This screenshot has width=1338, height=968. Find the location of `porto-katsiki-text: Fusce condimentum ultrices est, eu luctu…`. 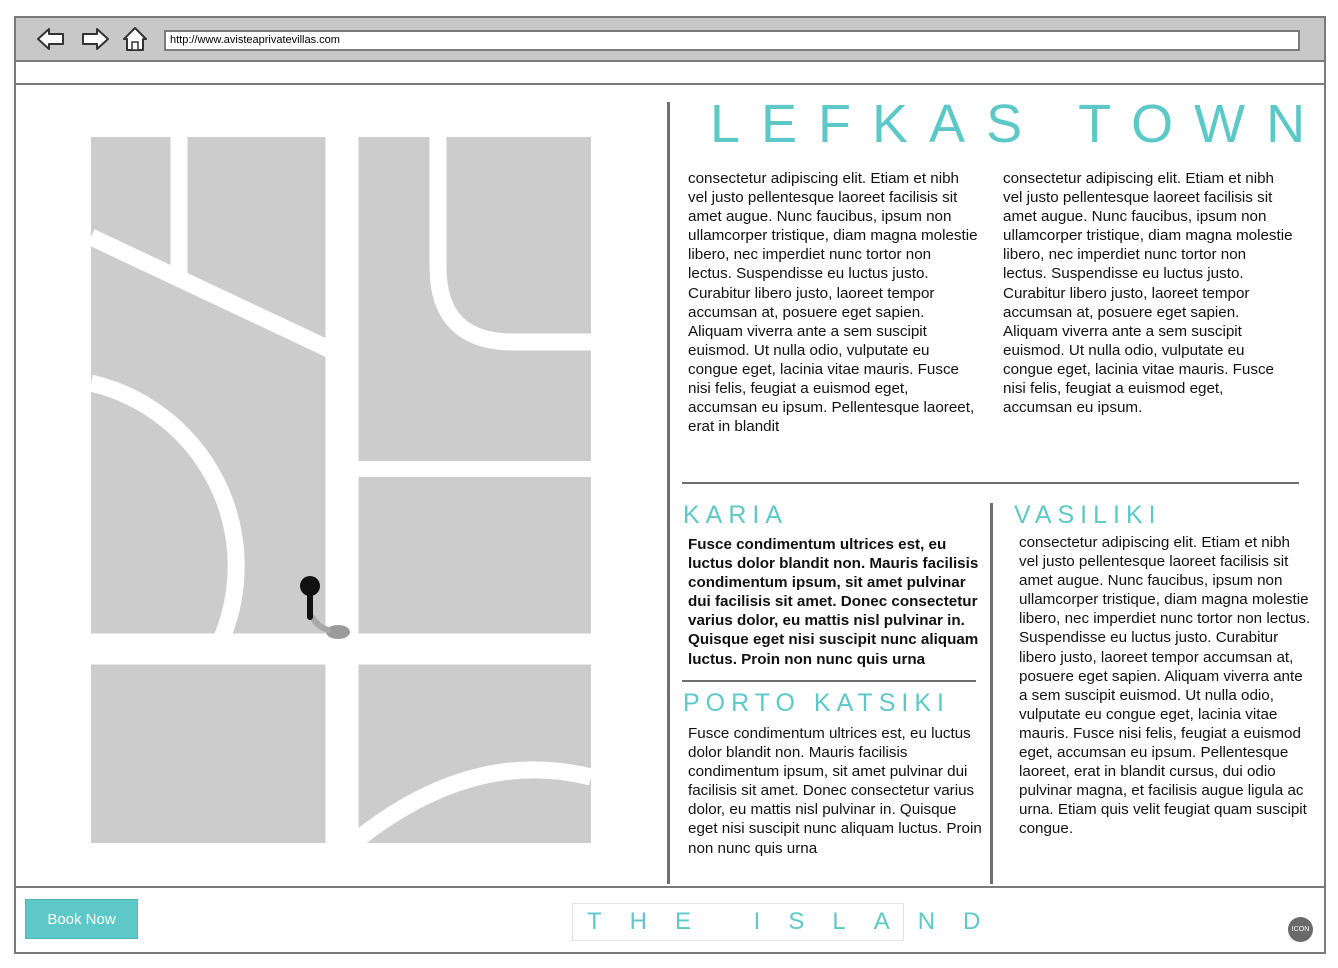

porto-katsiki-text: Fusce condimentum ultrices est, eu luctu… is located at coordinates (835, 791).